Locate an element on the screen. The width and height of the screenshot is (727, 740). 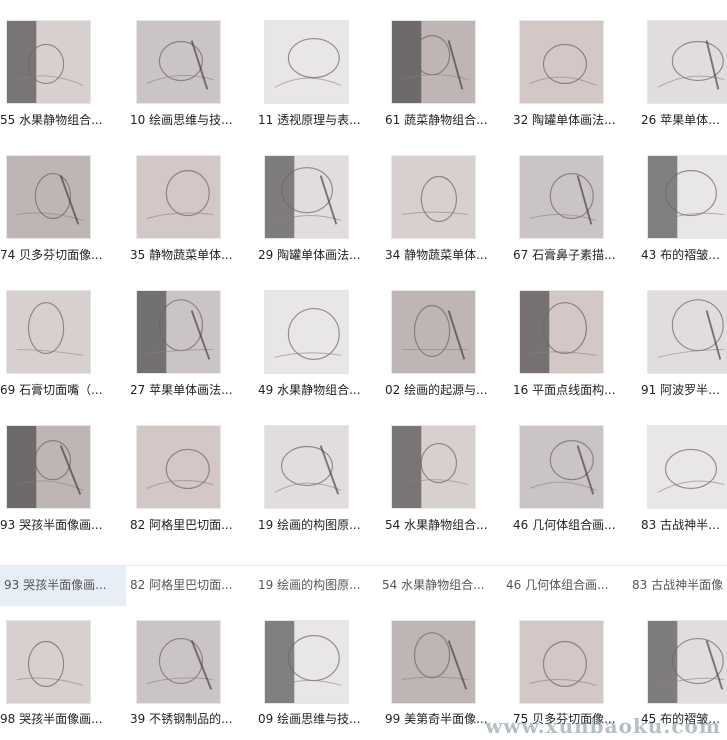
video-title: 91 阿波罗半面像 is located at coordinates (681, 389).